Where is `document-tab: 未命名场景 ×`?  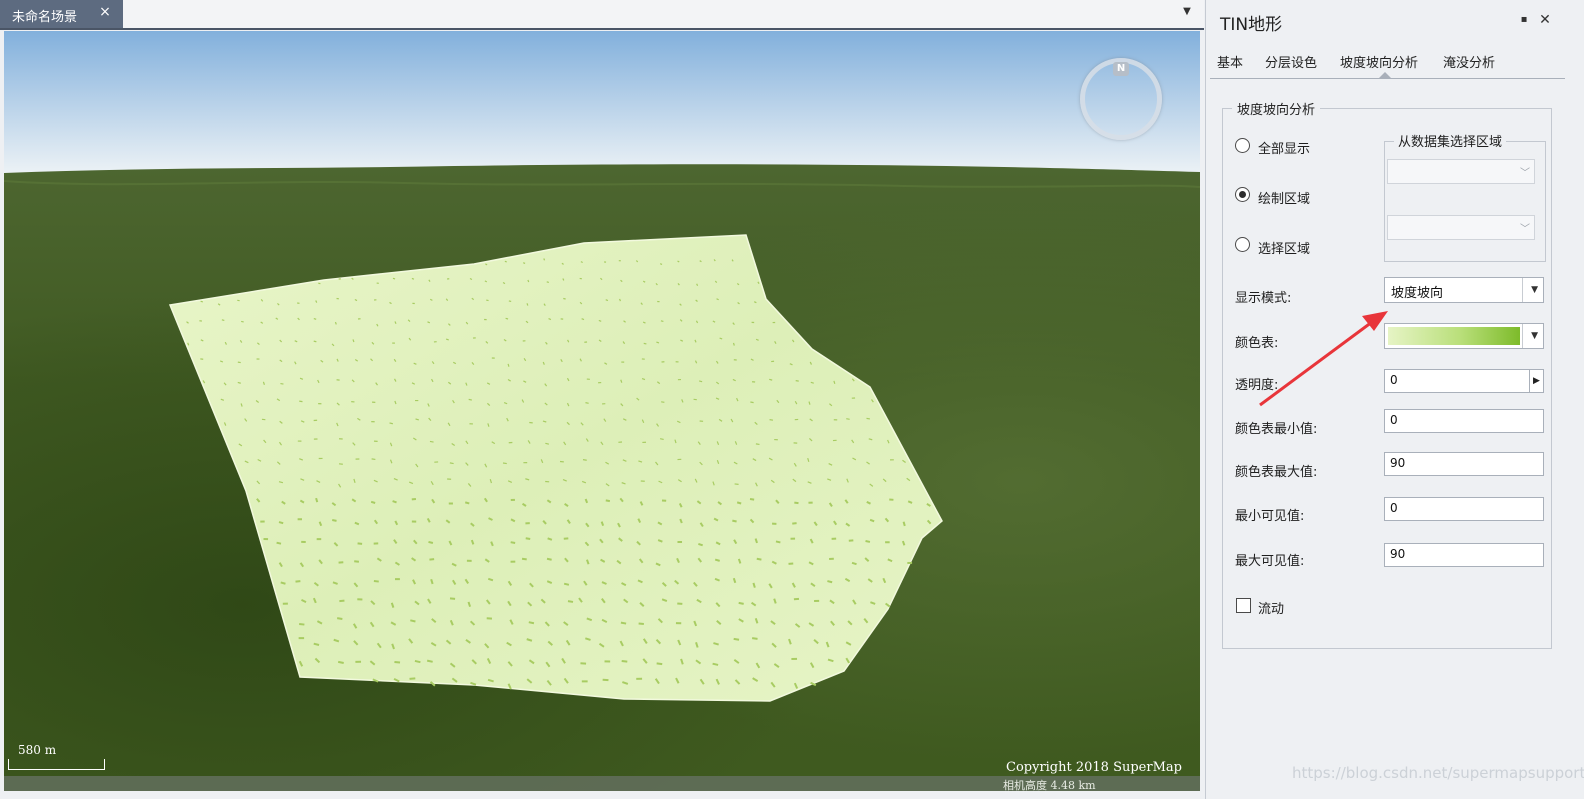
document-tab: 未命名场景 × is located at coordinates (61, 14).